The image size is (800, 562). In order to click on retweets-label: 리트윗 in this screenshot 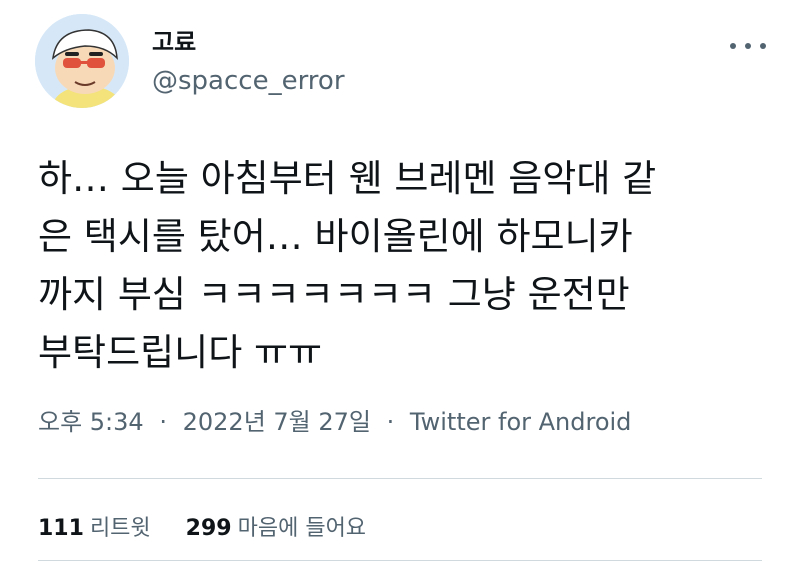, I will do `click(120, 528)`.